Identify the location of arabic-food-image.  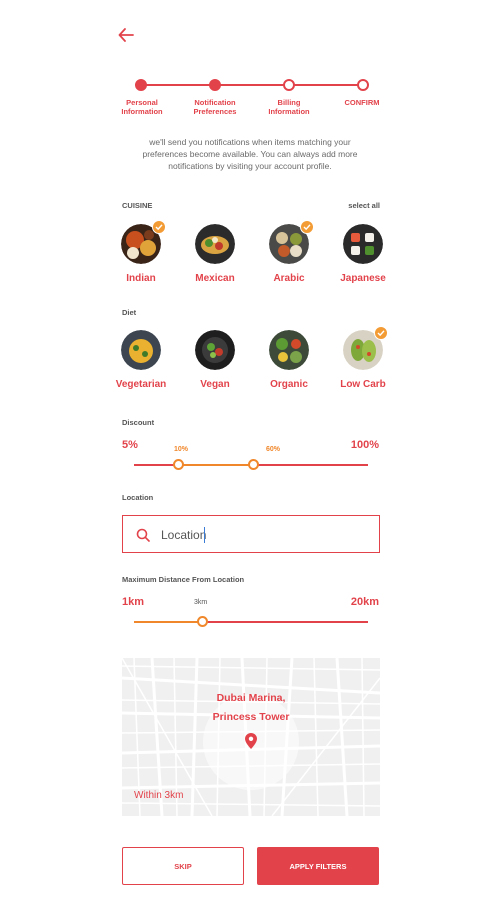
(291, 242).